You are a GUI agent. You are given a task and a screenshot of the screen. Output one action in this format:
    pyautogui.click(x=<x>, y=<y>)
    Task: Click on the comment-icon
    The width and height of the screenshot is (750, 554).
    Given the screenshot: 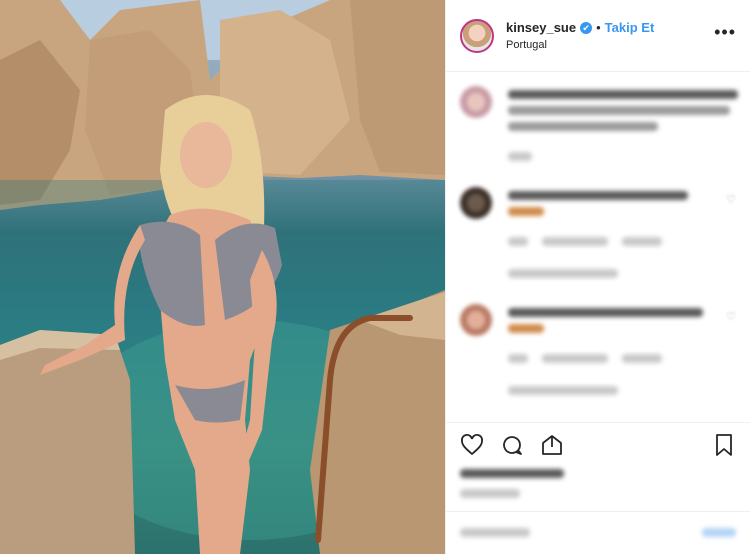 What is the action you would take?
    pyautogui.click(x=512, y=445)
    